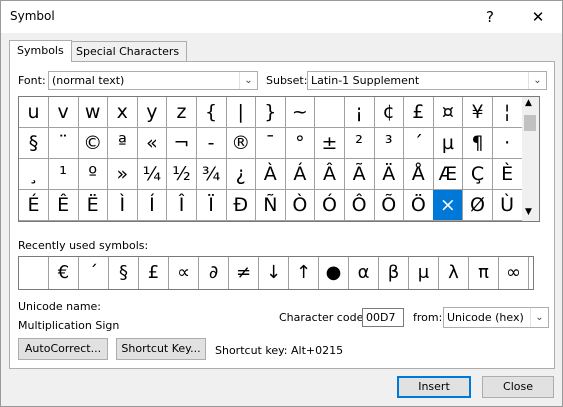 The image size is (563, 407). Describe the element at coordinates (528, 103) in the screenshot. I see `scroll-up-icon: ▲` at that location.